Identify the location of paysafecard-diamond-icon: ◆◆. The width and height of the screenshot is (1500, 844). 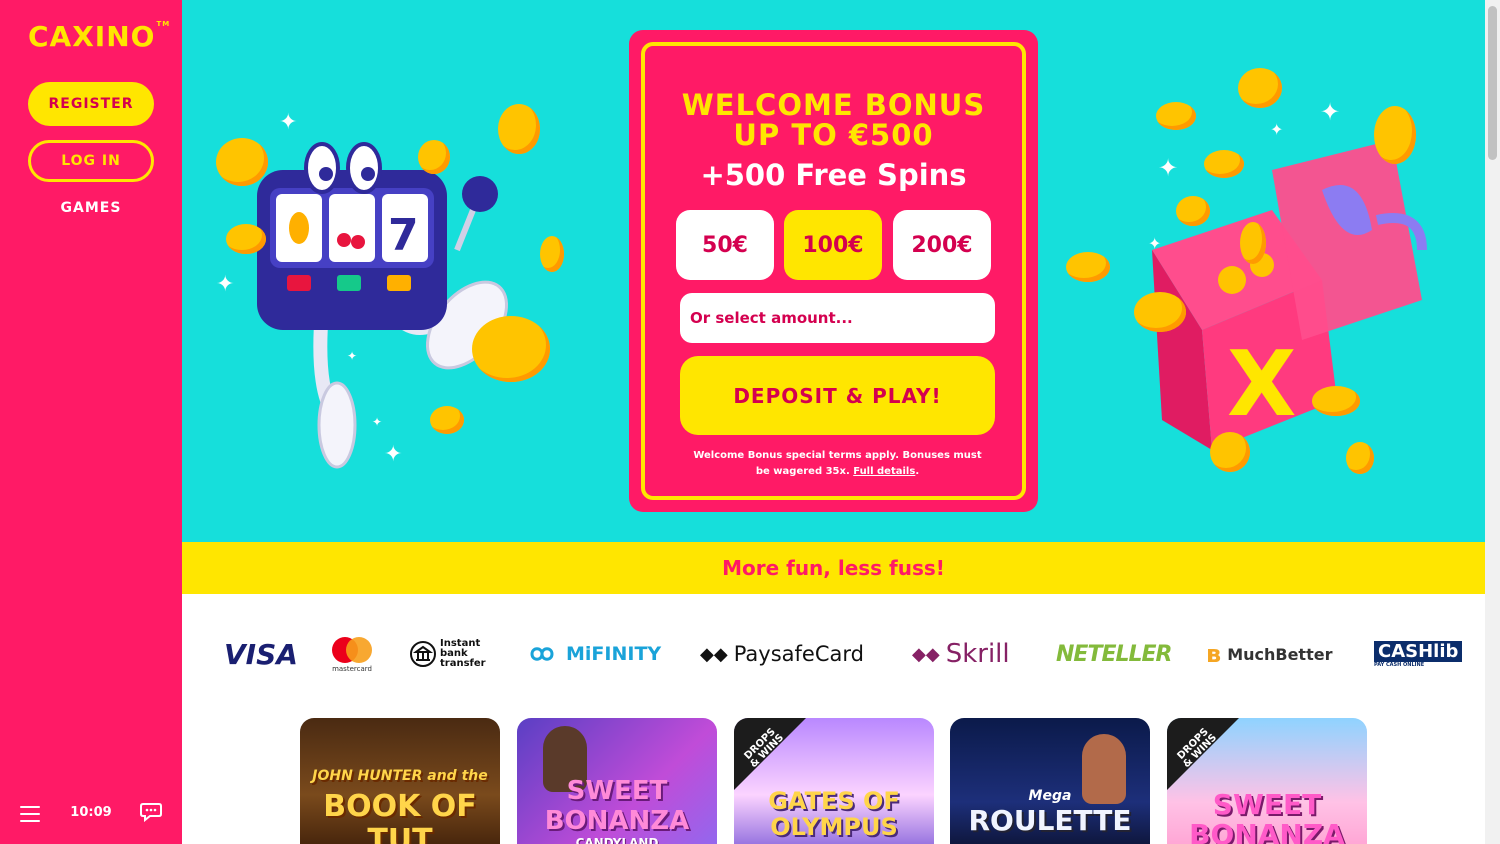
(714, 654).